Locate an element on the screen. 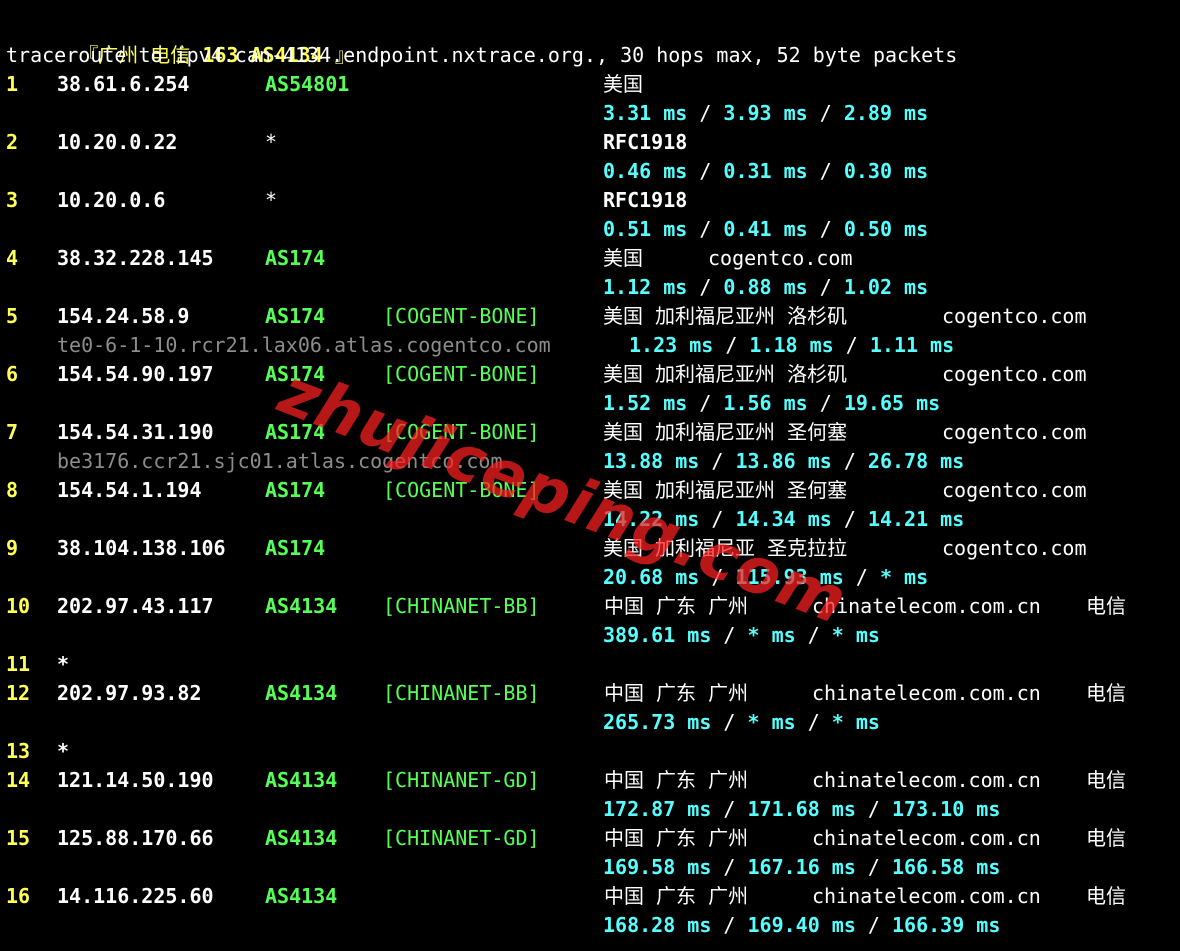 This screenshot has width=1180, height=951. hop-rtt: 1.52 ms / 1.56 ms / 19.65 ms is located at coordinates (771, 403).